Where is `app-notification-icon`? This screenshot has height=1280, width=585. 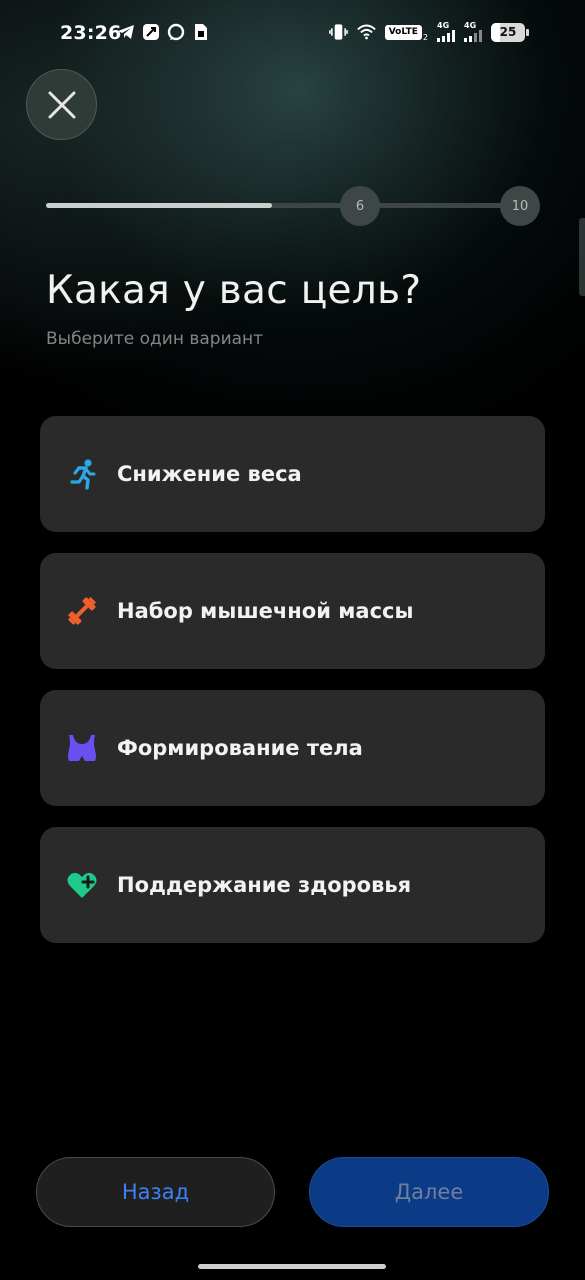
app-notification-icon is located at coordinates (150, 31).